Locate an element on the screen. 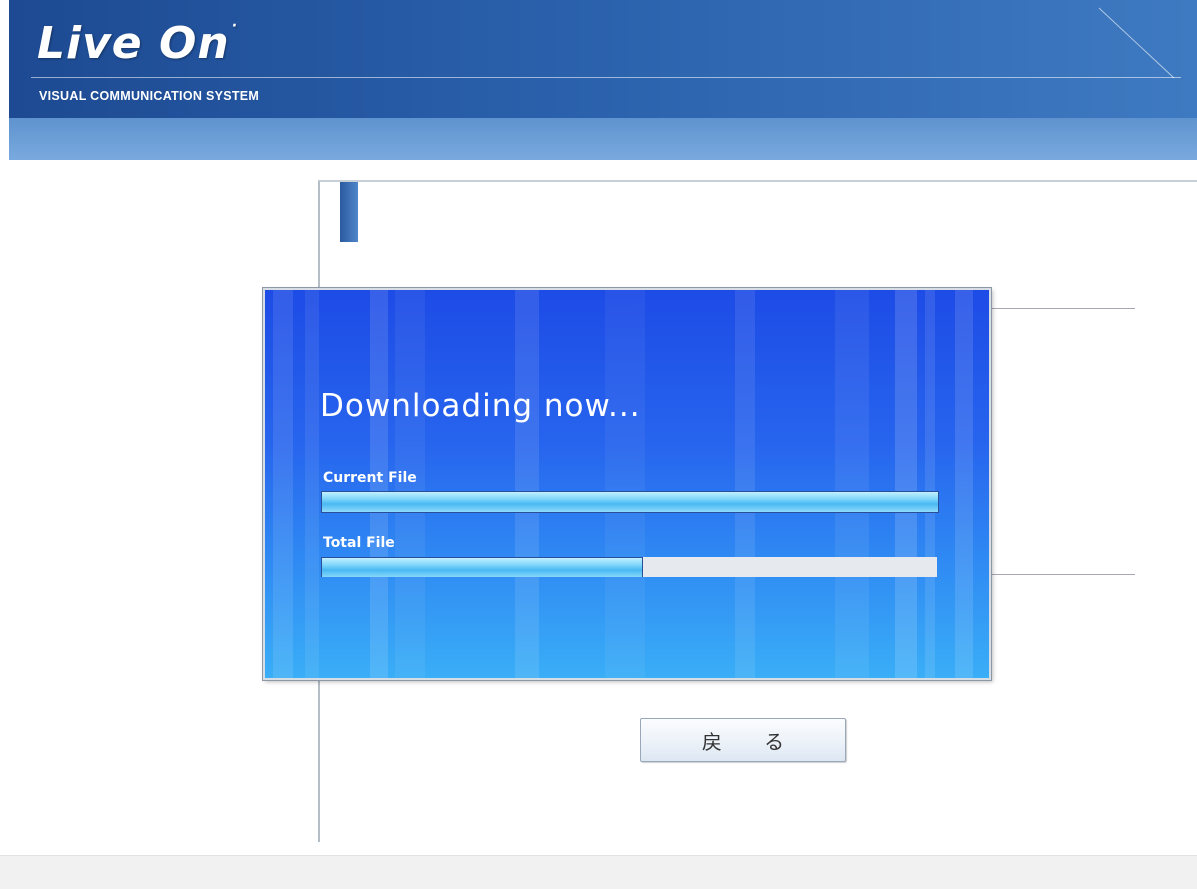 The width and height of the screenshot is (1197, 889). header-band is located at coordinates (603, 139).